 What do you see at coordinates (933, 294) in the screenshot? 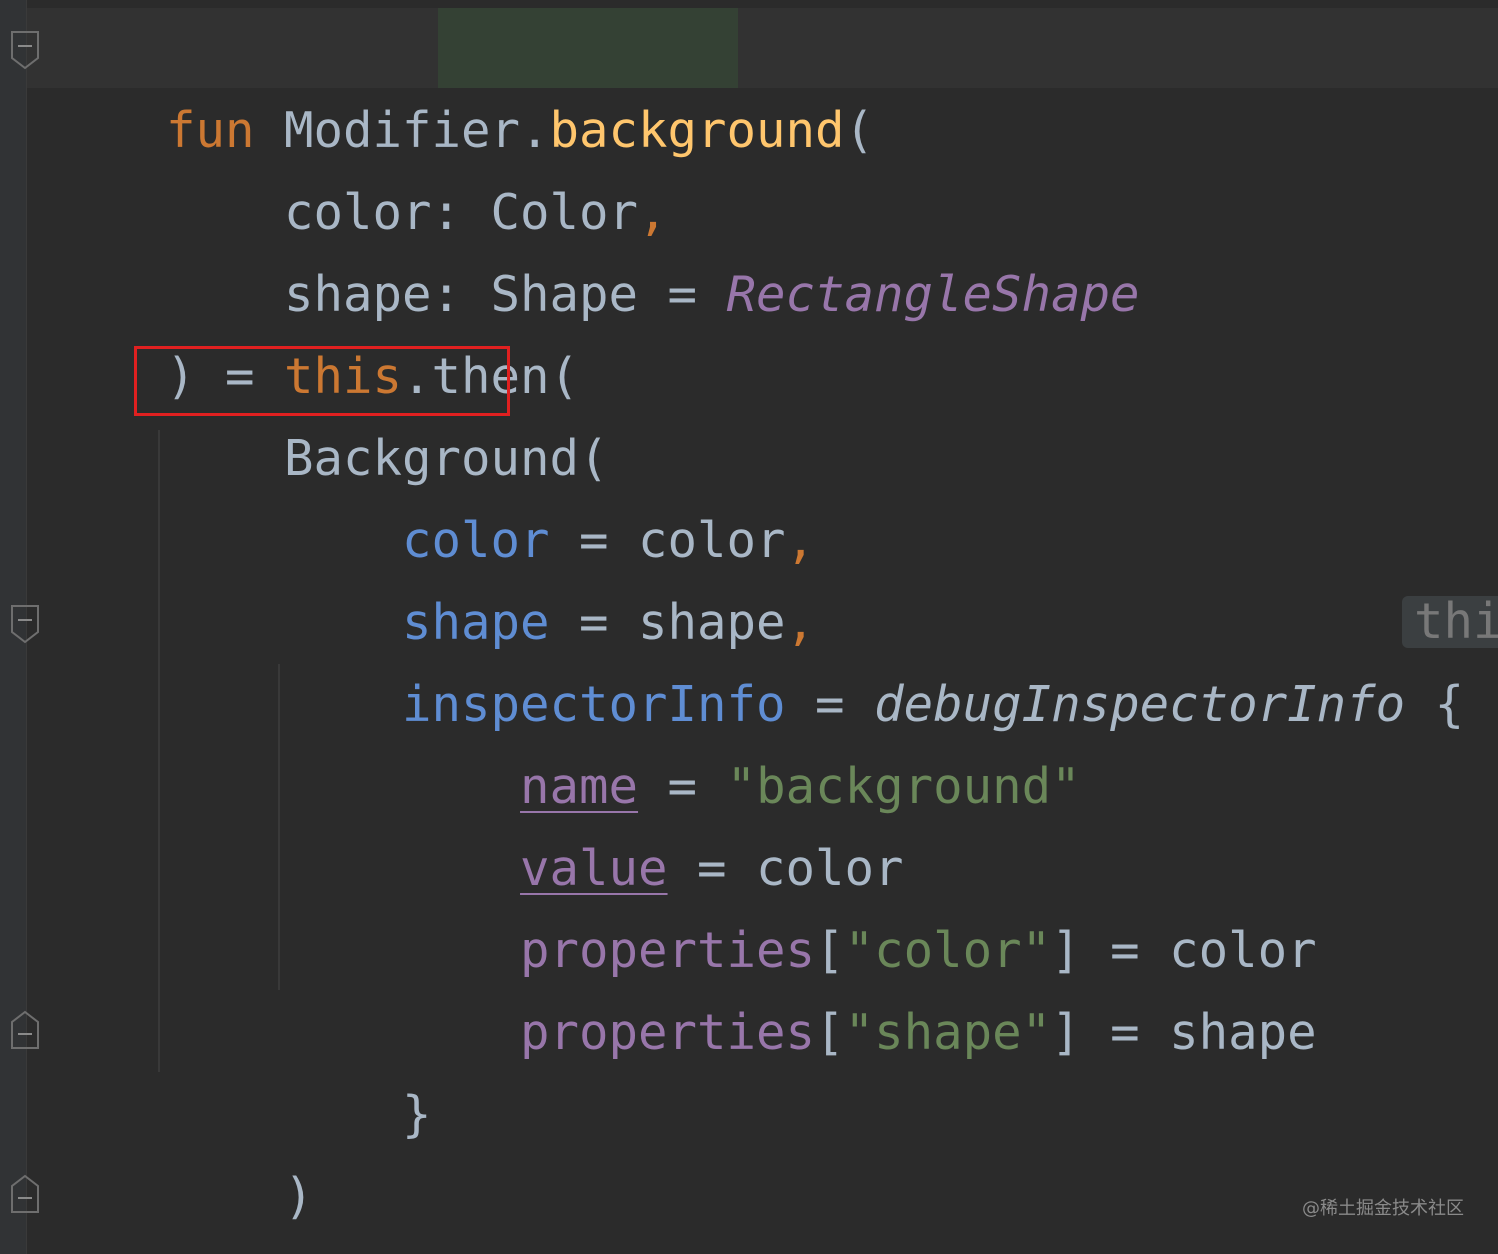
I see `default-value: RectangleShape` at bounding box center [933, 294].